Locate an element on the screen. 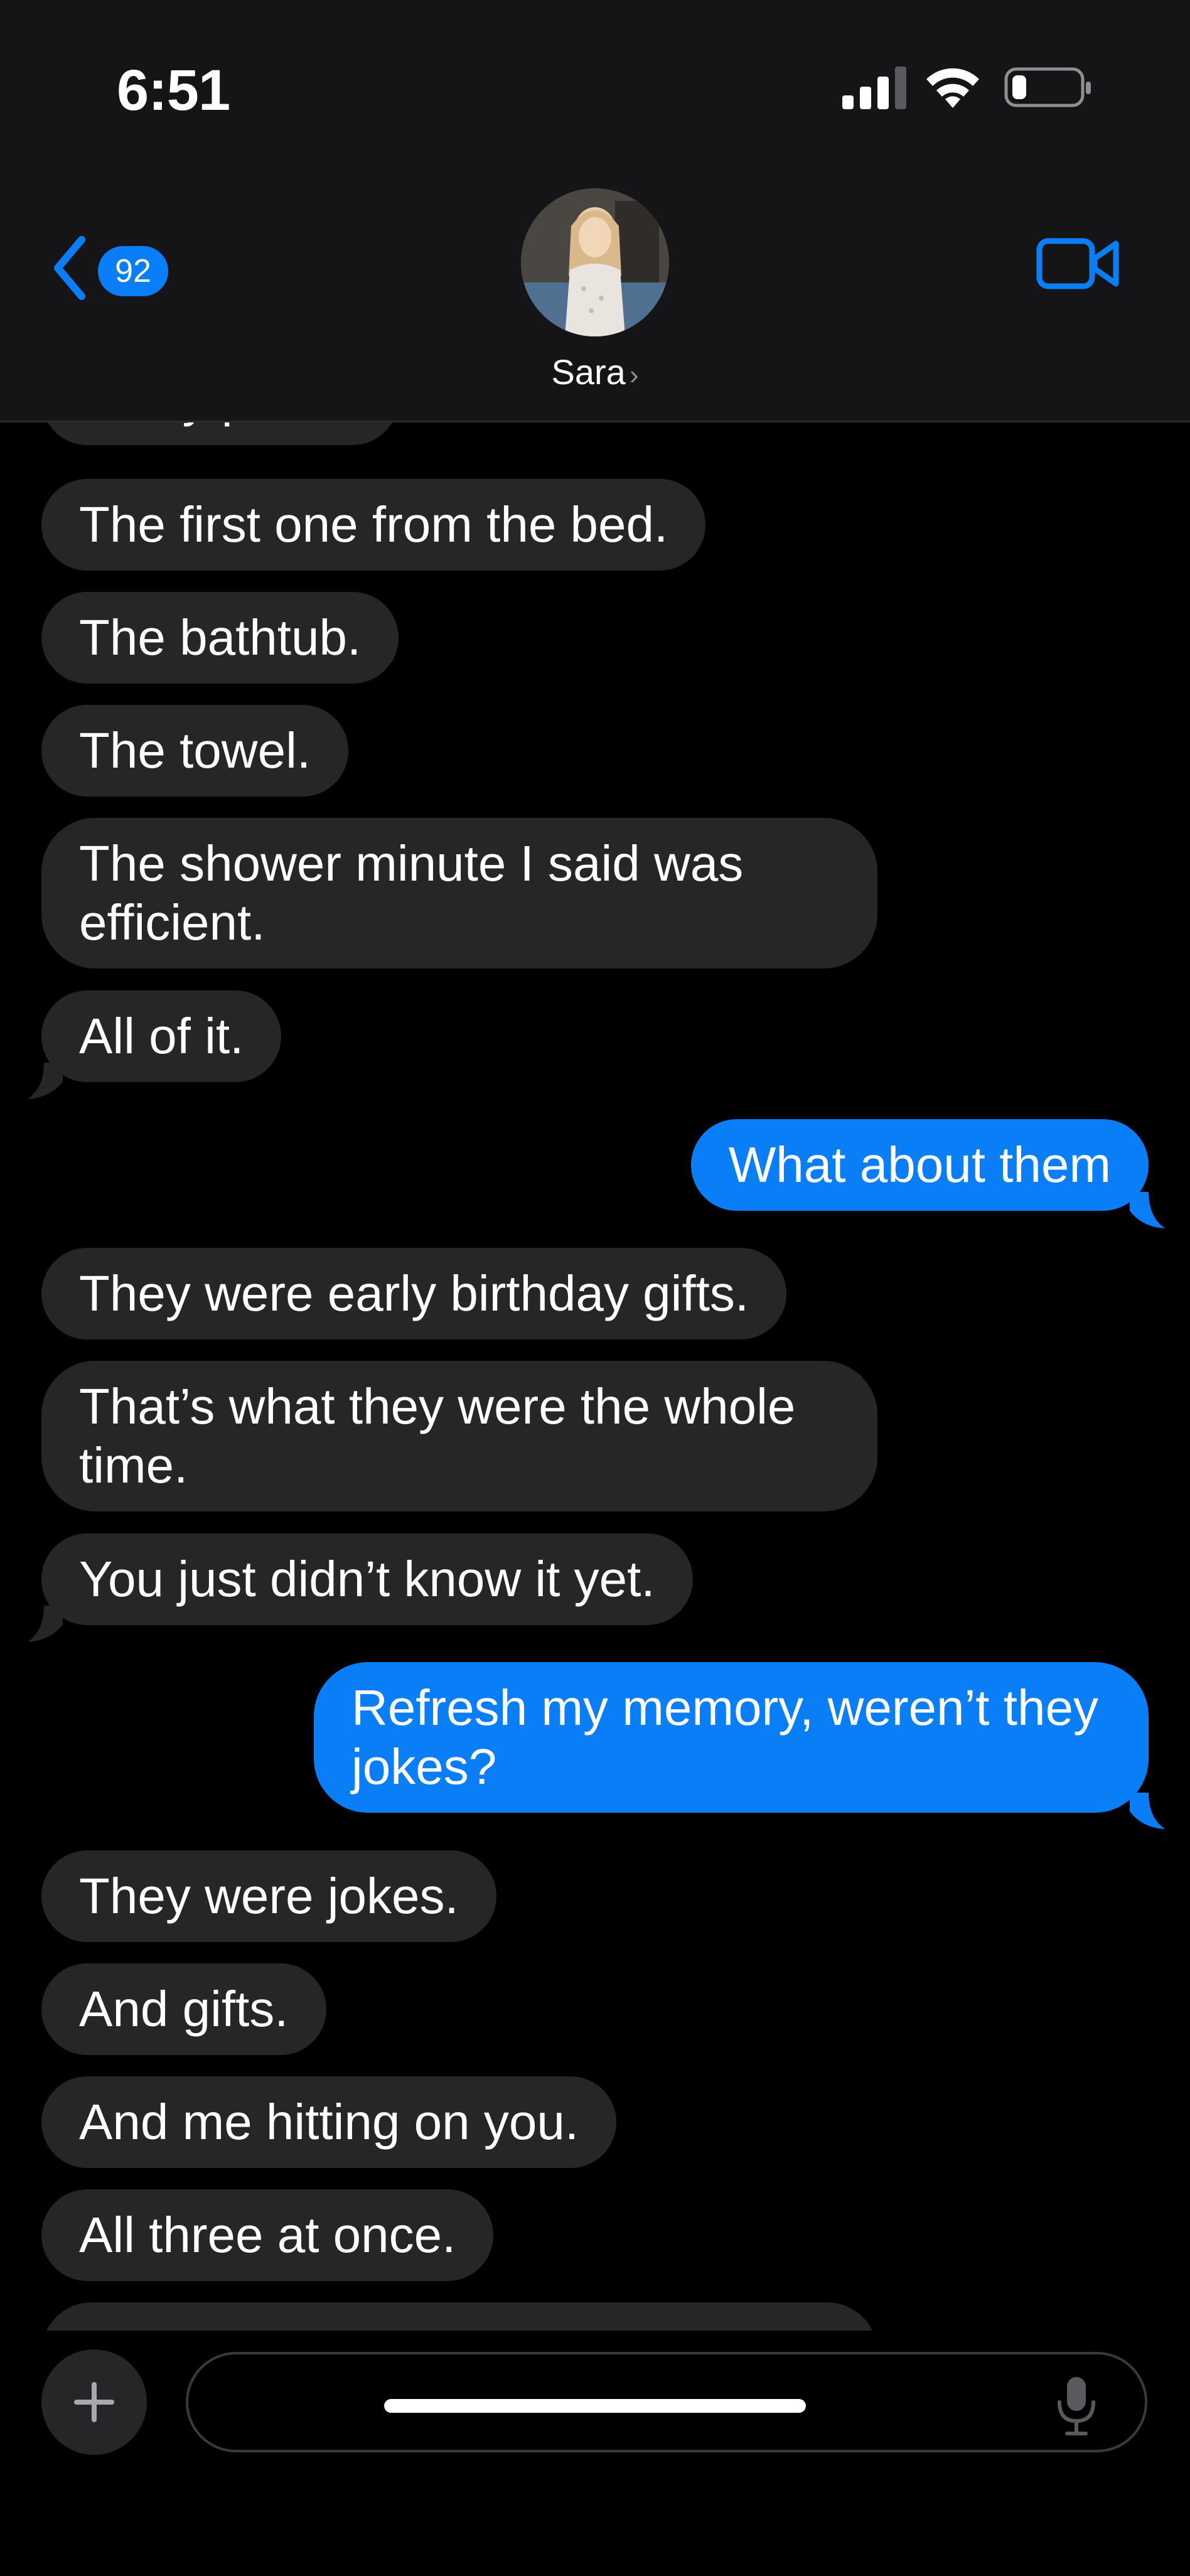 This screenshot has height=2576, width=1190. message-bubble-incoming: They were jokes. is located at coordinates (268, 1896).